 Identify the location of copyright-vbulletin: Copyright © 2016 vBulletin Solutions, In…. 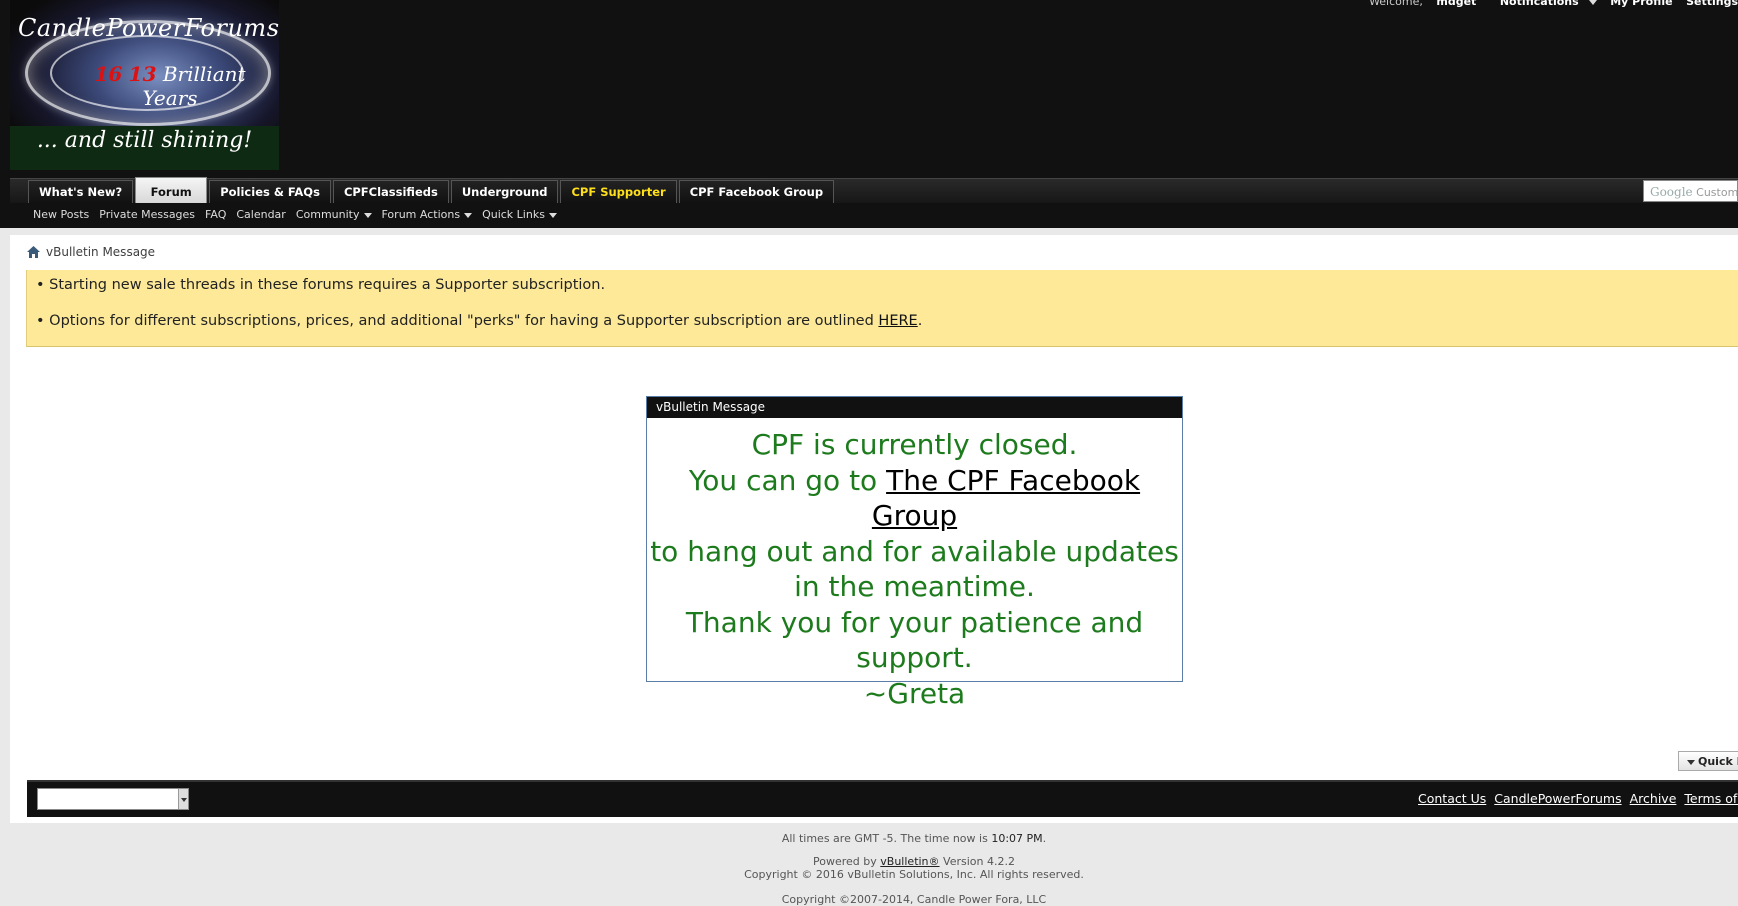
(914, 874).